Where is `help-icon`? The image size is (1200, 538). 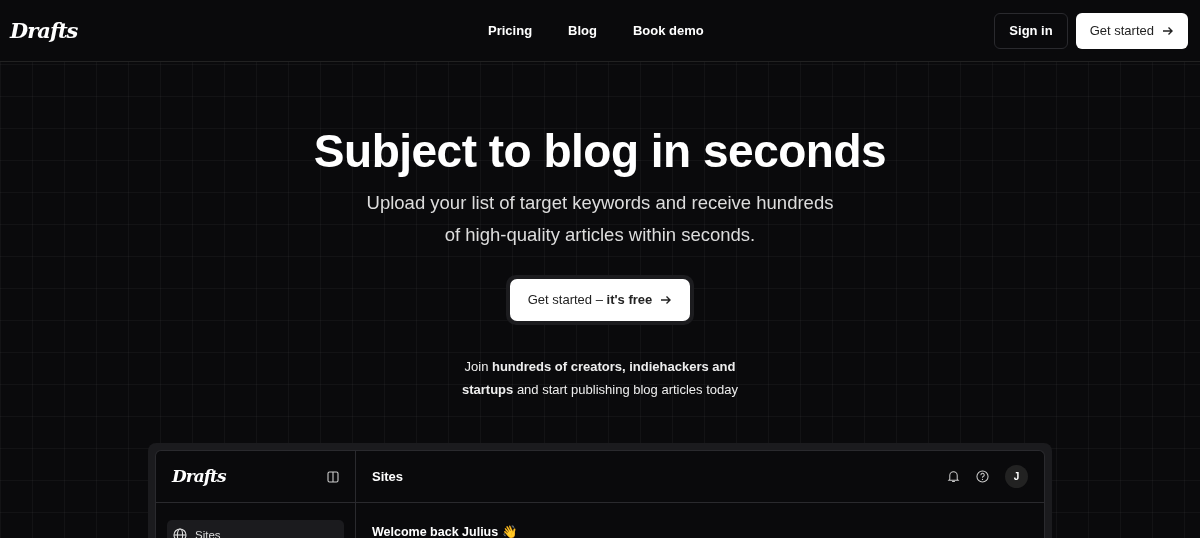
help-icon is located at coordinates (982, 477).